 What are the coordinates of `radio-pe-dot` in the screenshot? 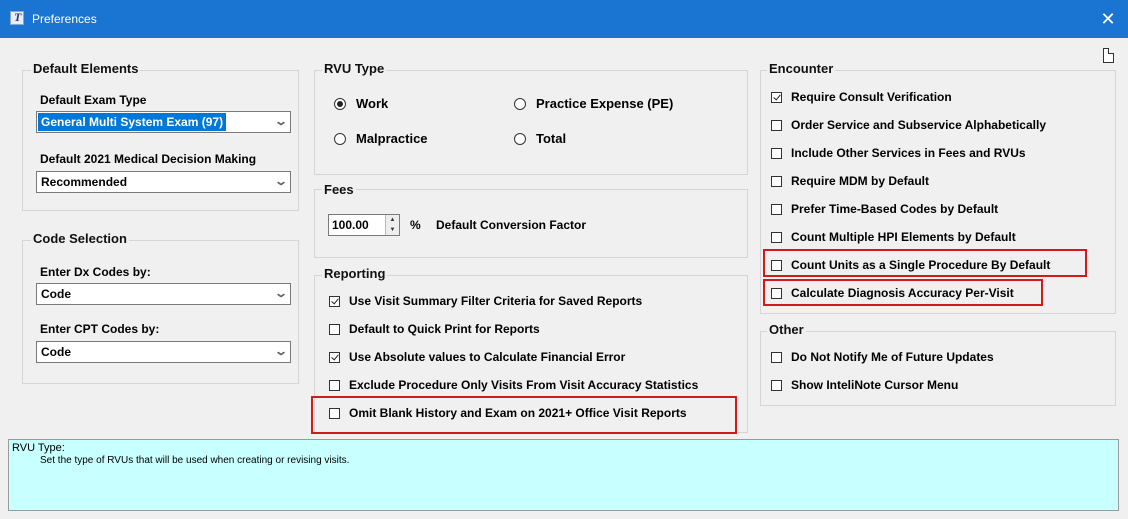 It's located at (520, 103).